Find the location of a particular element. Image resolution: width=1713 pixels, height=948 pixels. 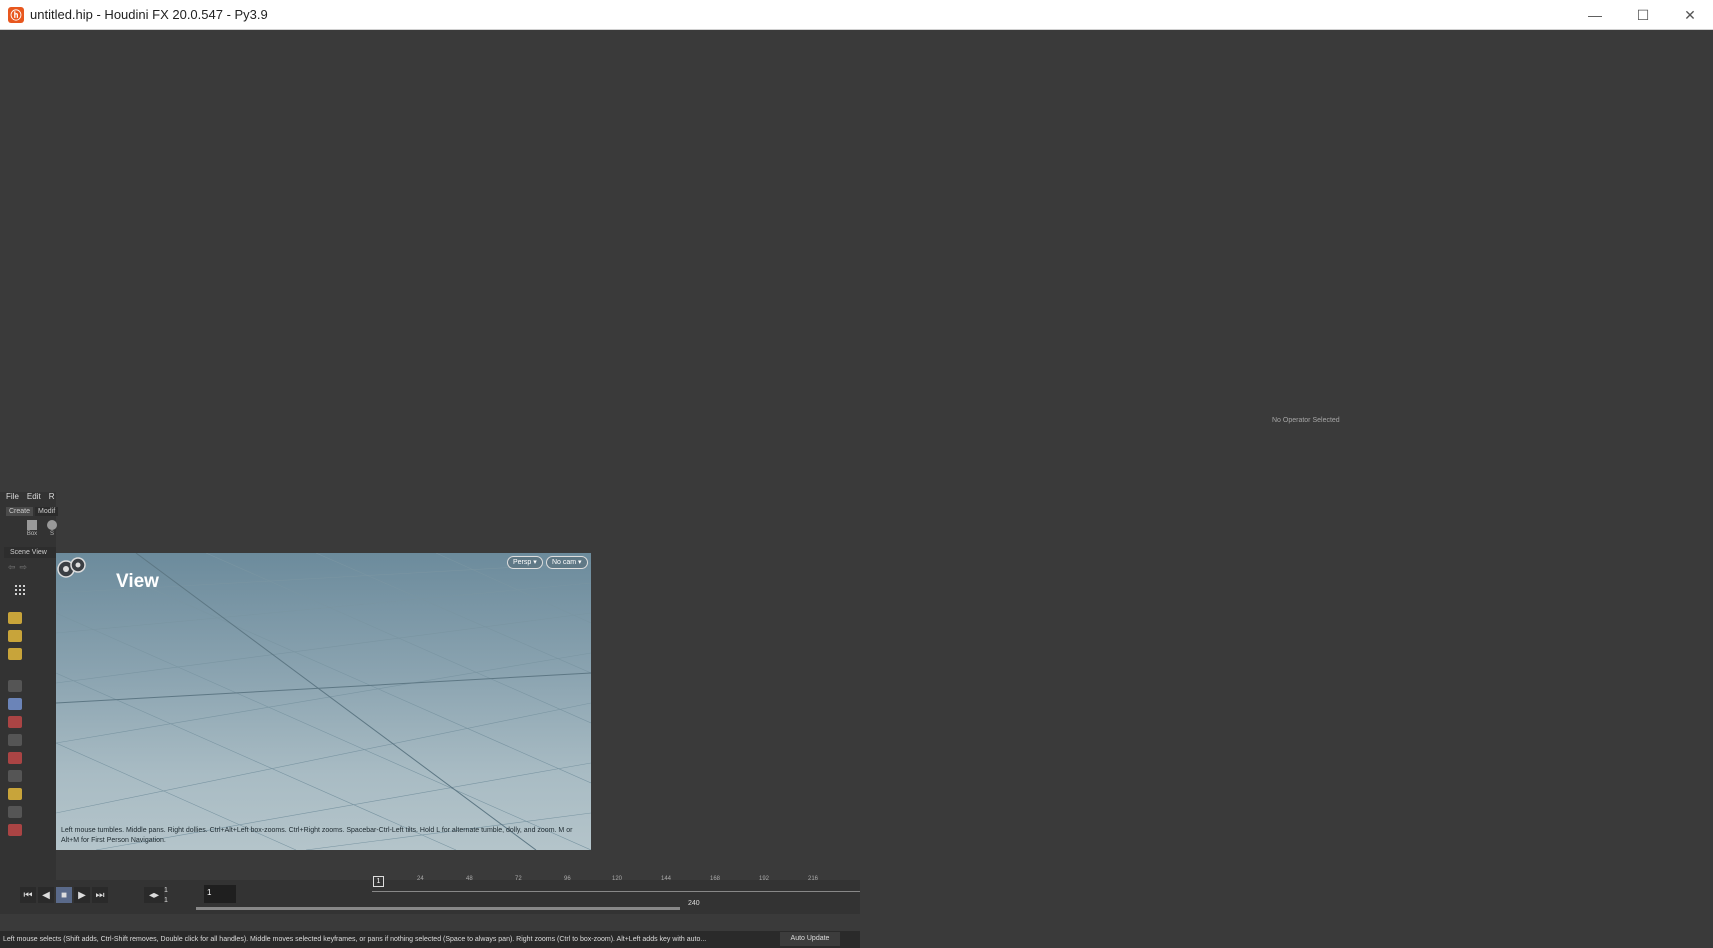

shelf-tab-create: Create is located at coordinates (20, 511).